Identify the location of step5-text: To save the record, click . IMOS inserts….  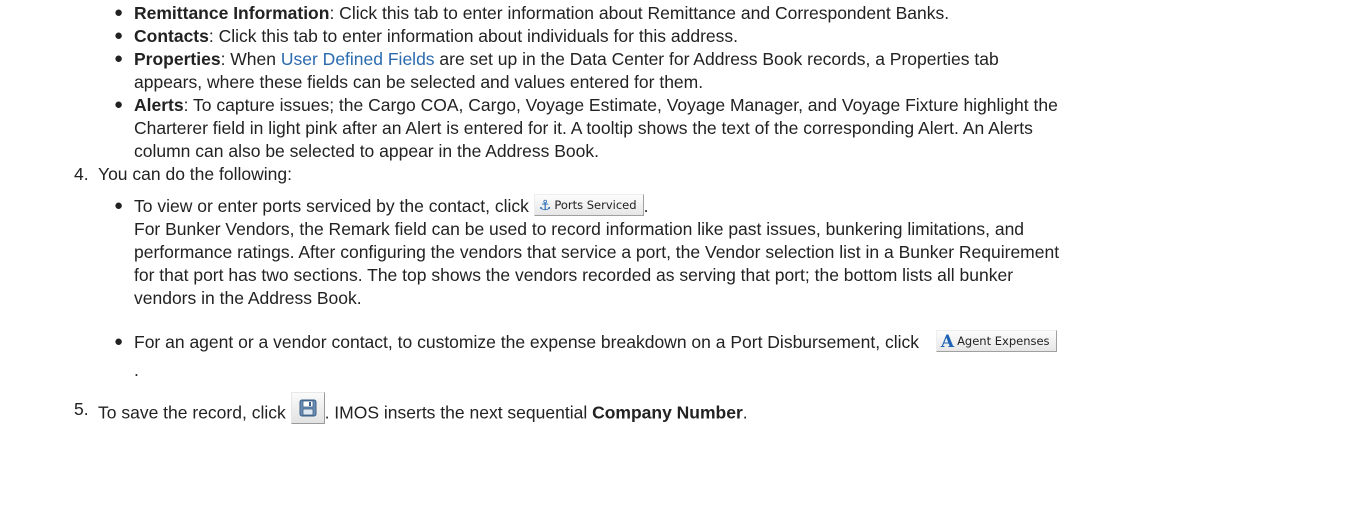
(423, 411).